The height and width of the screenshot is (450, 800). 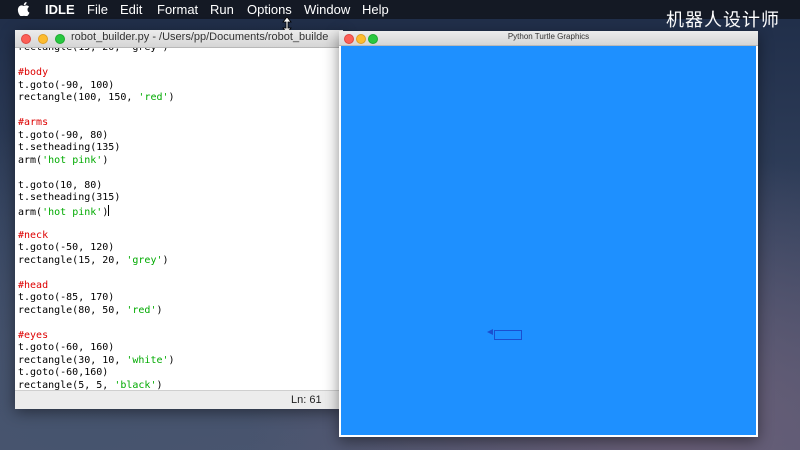 I want to click on code-string: 'black', so click(x=135, y=385).